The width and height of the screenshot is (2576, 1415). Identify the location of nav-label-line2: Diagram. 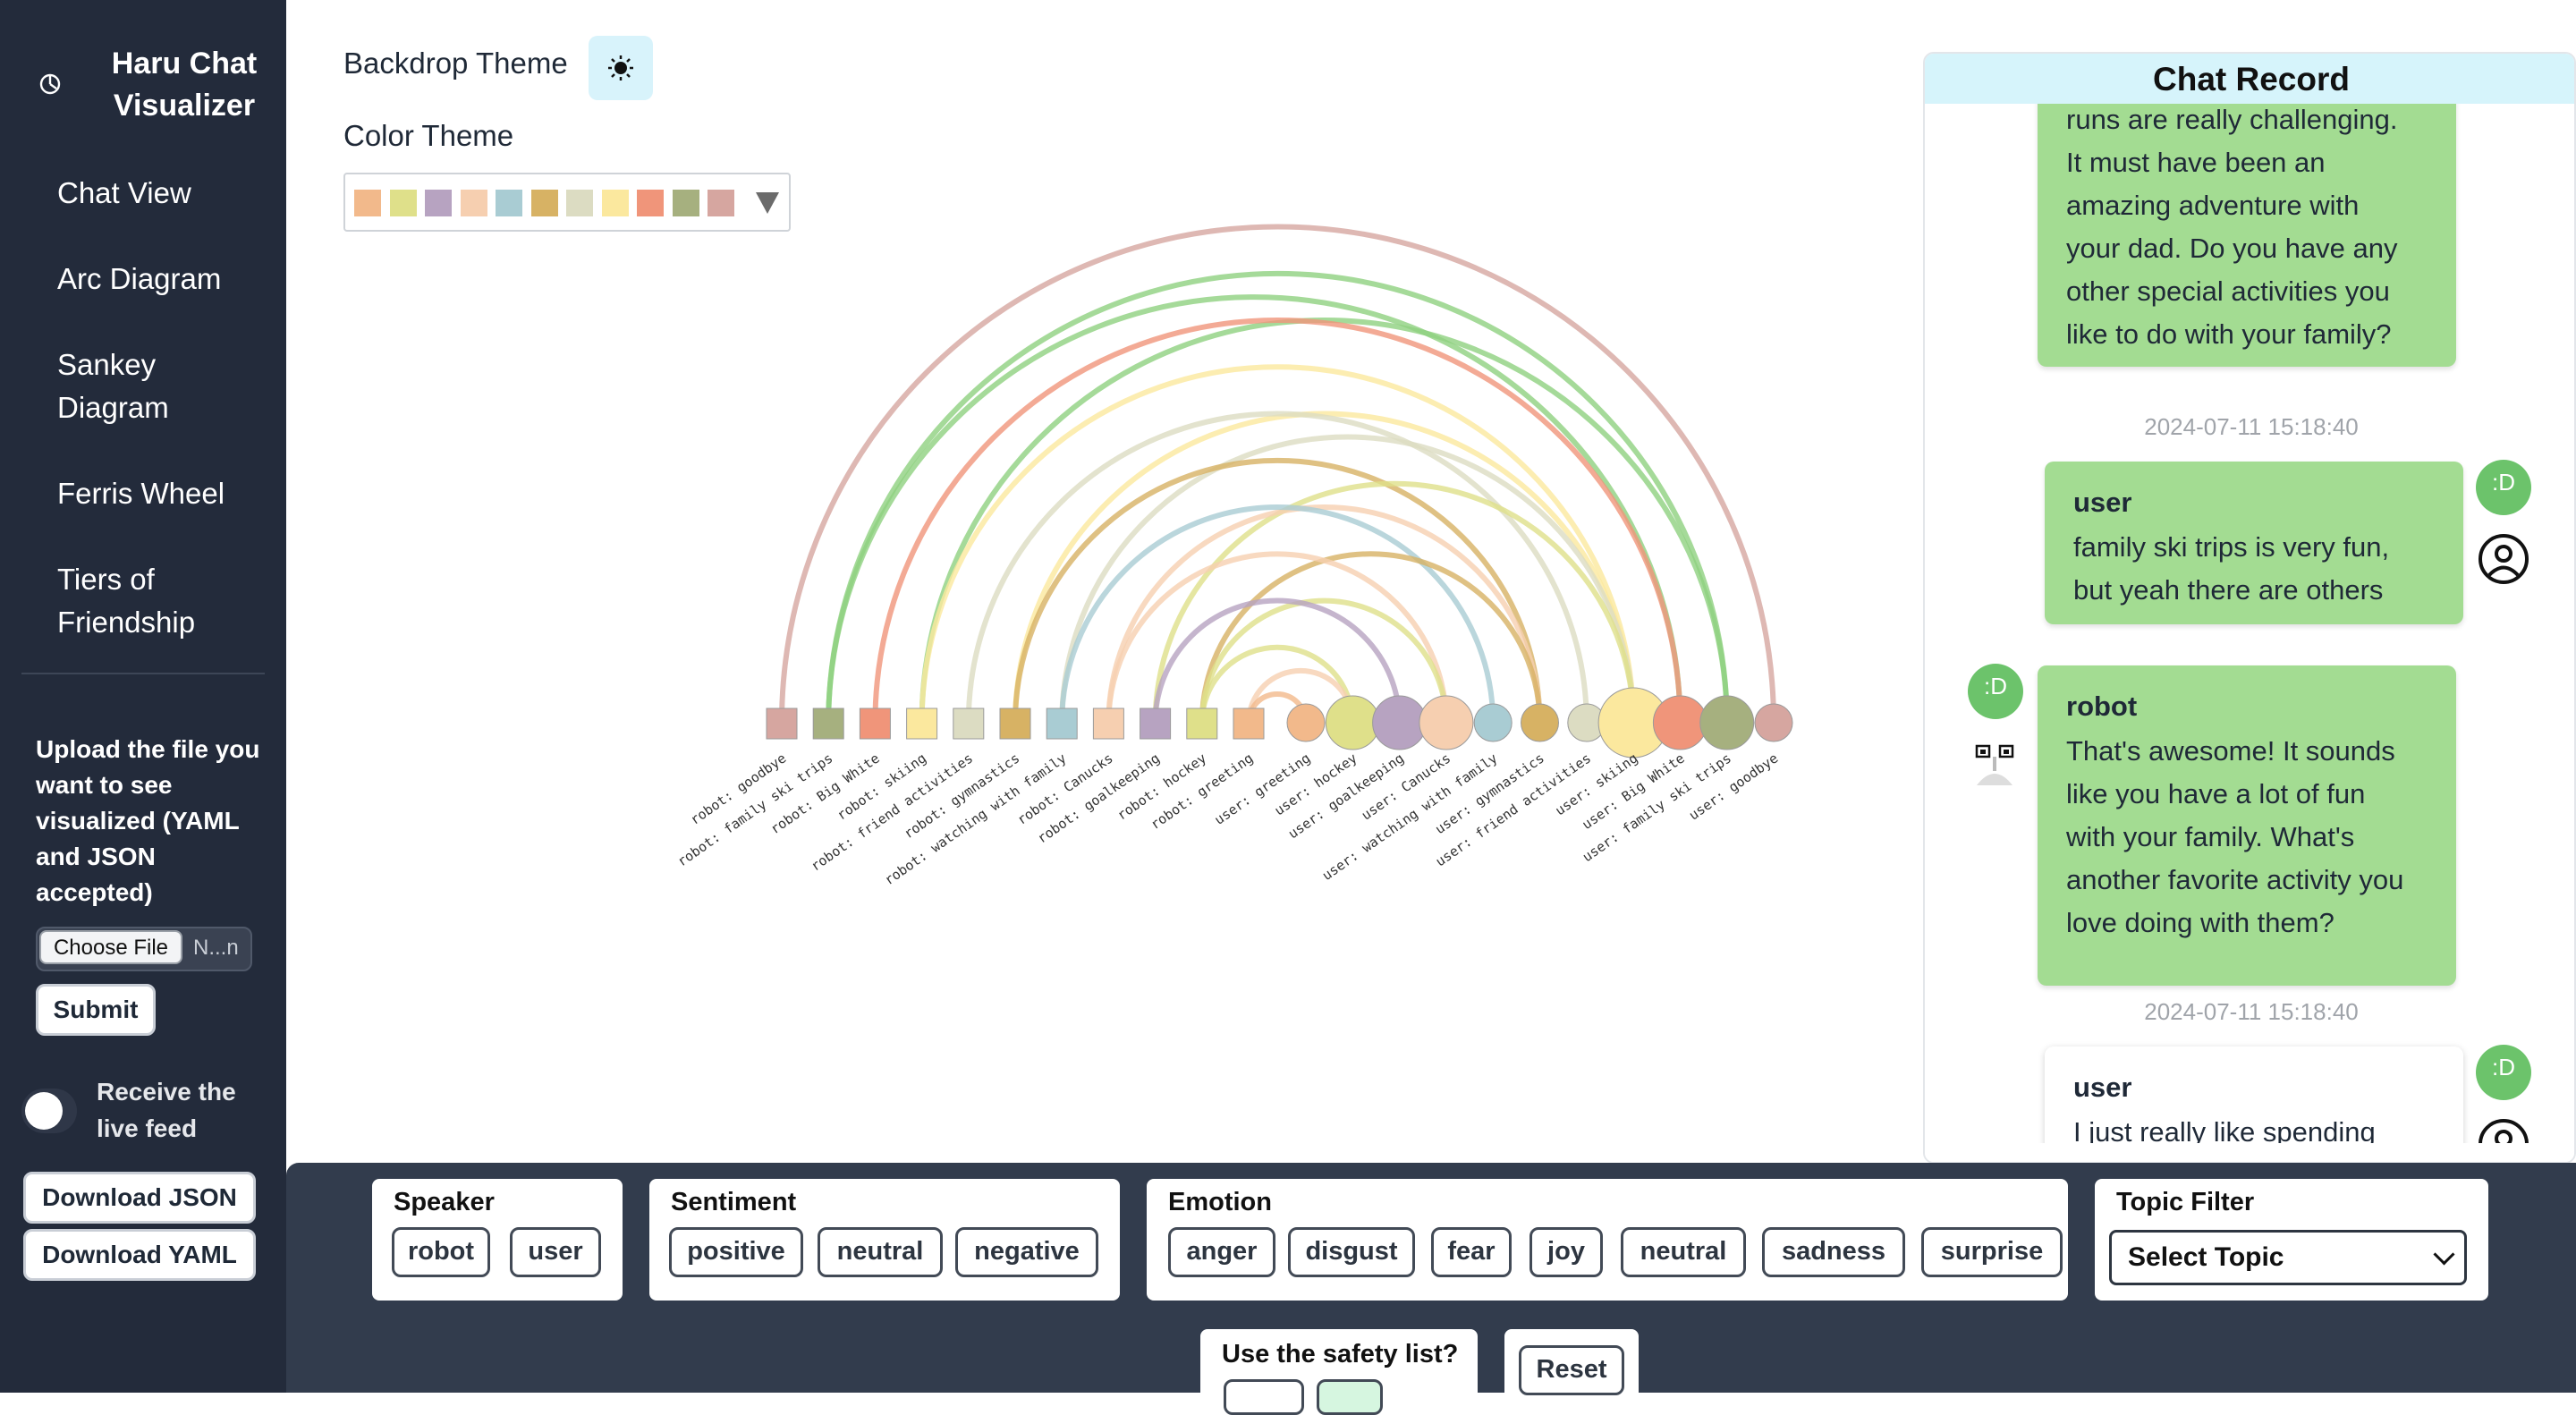
(113, 408).